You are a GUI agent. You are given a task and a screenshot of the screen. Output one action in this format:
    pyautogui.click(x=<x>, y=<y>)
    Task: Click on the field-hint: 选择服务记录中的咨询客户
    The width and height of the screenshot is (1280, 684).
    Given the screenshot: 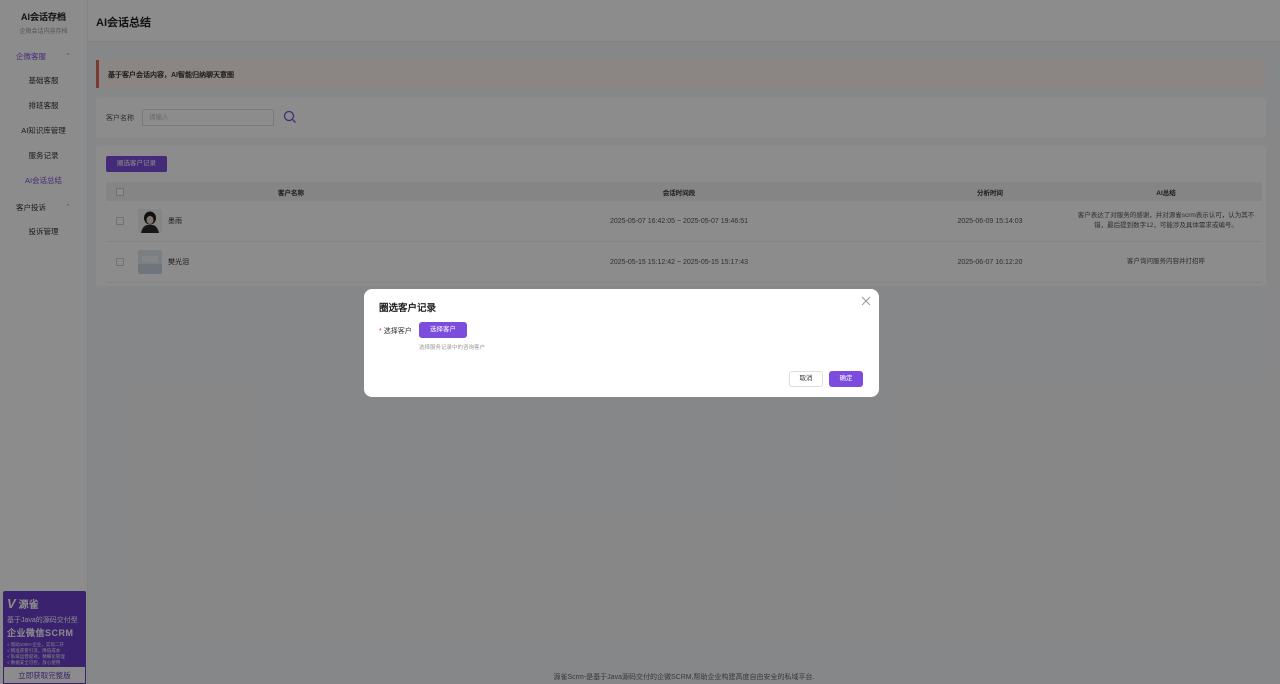 What is the action you would take?
    pyautogui.click(x=452, y=348)
    